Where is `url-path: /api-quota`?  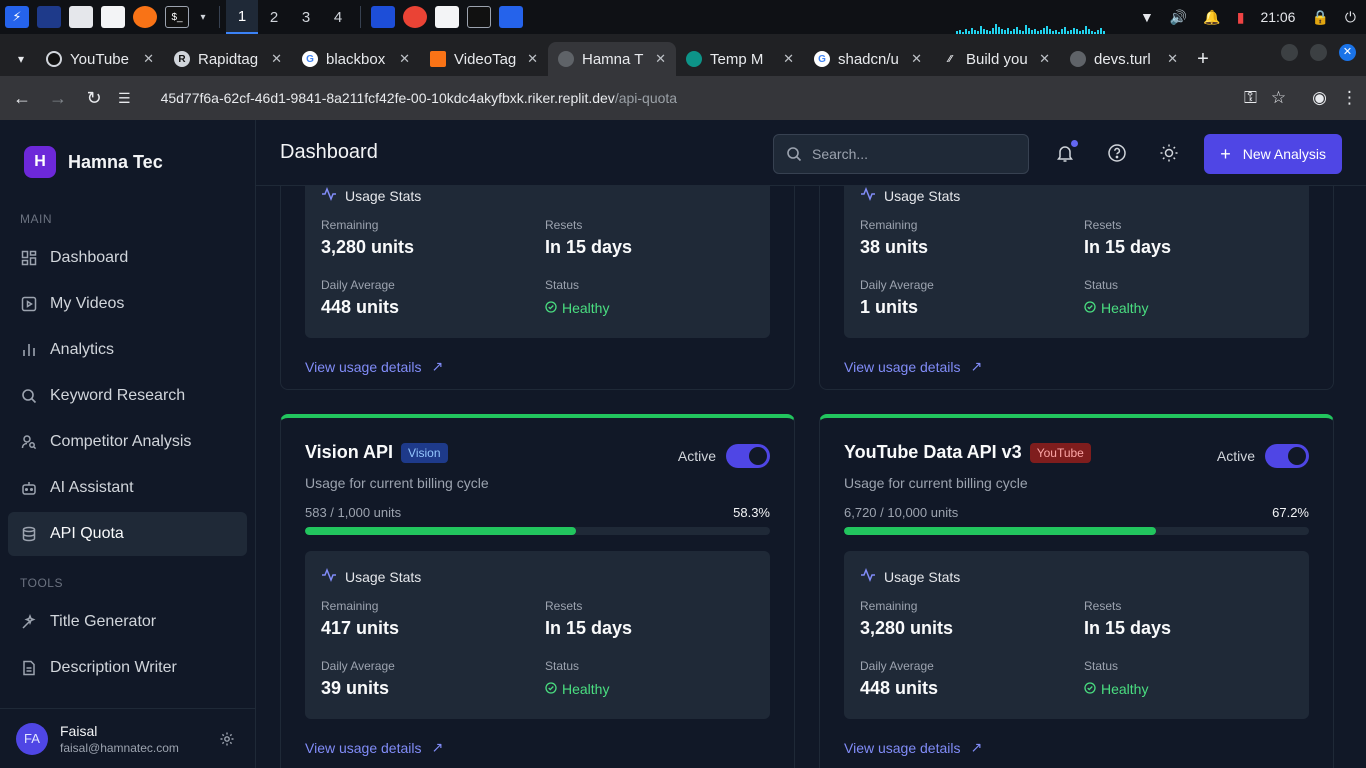 url-path: /api-quota is located at coordinates (646, 98).